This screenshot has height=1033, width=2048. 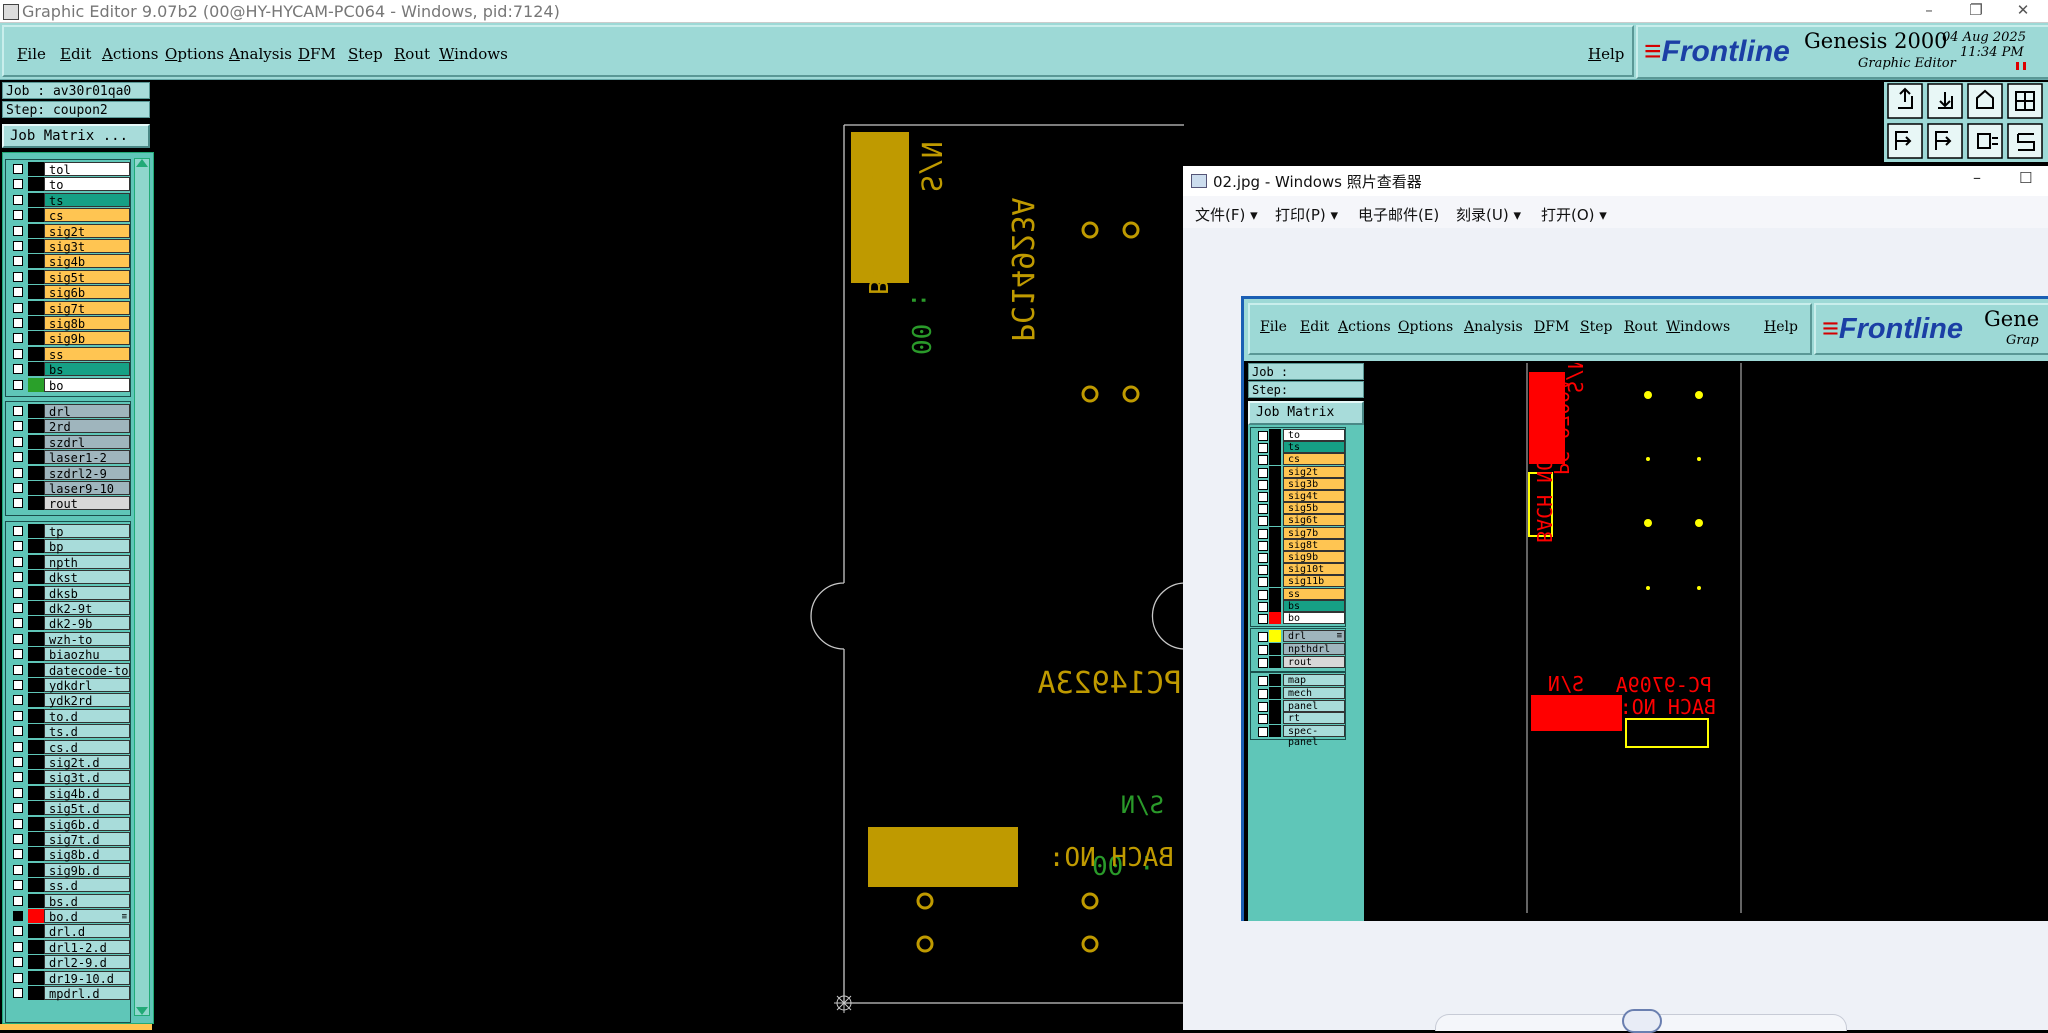 I want to click on layer-row: cs, so click(x=70, y=215).